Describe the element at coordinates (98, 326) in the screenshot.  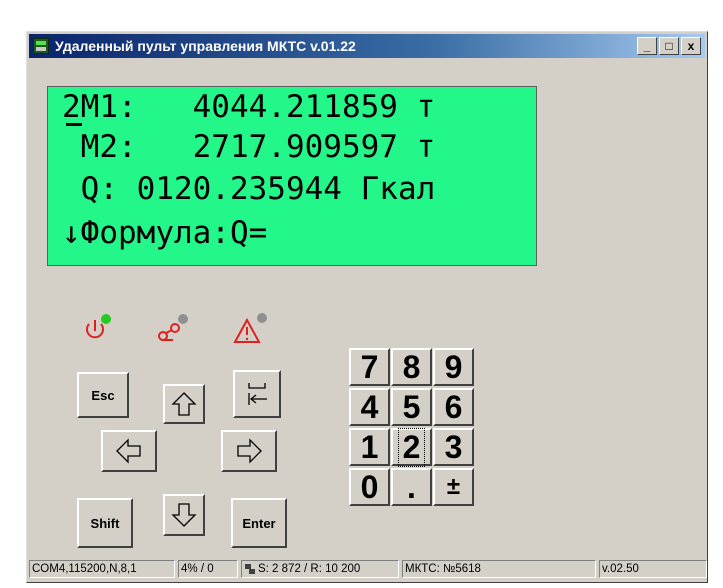
I see `power-icon` at that location.